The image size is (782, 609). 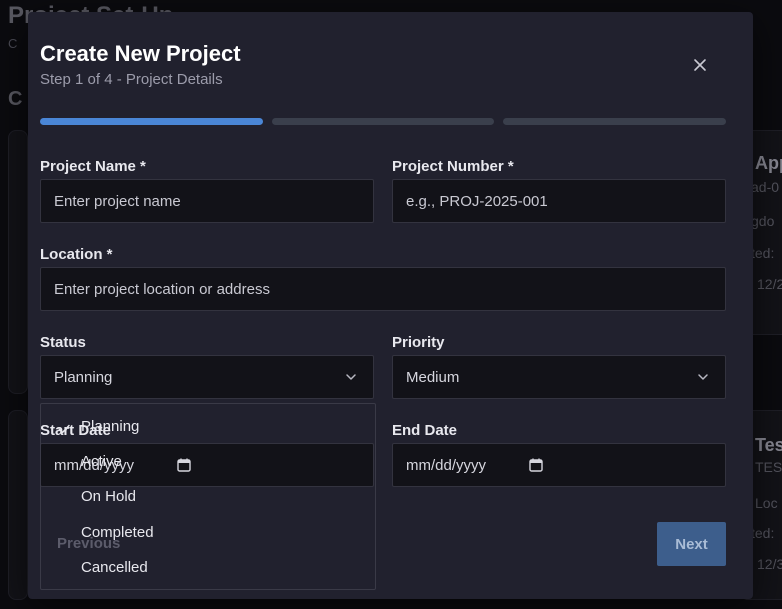 I want to click on end-date-label: End Date, so click(x=425, y=430).